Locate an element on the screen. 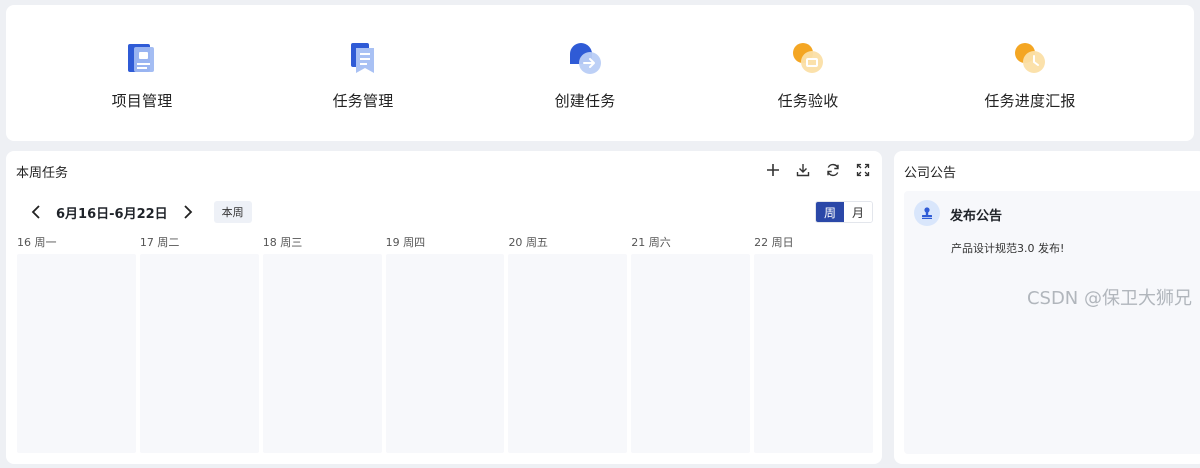  day-column: 20 周五 is located at coordinates (568, 344).